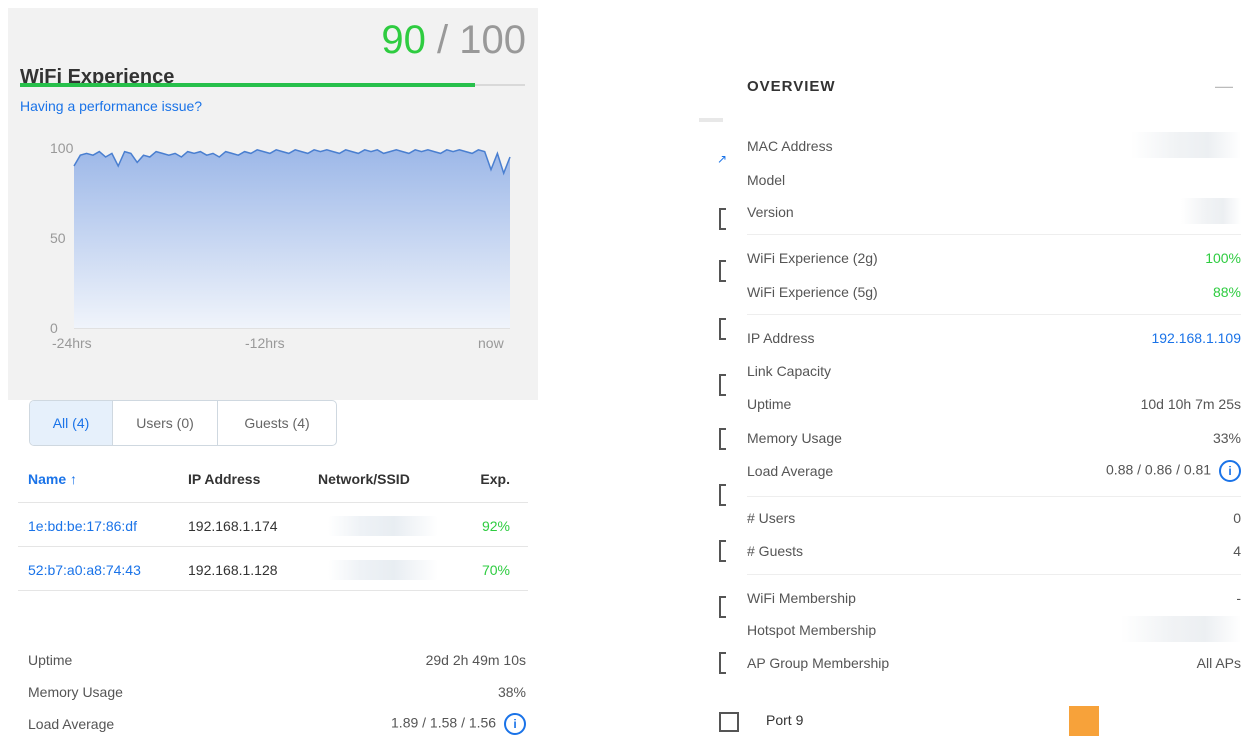 The height and width of the screenshot is (736, 1245). What do you see at coordinates (277, 423) in the screenshot?
I see `tab-guests: Guests (4)` at bounding box center [277, 423].